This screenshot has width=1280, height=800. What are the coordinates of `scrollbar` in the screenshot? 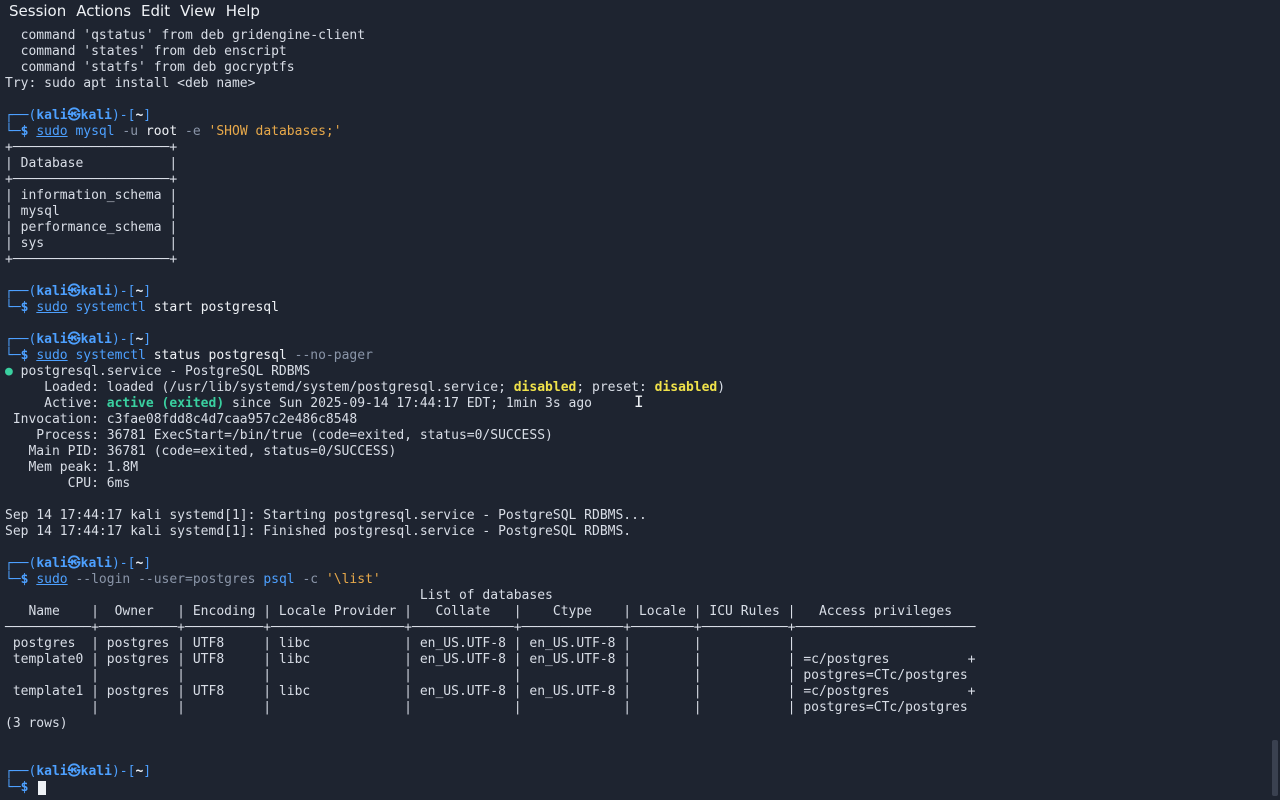 It's located at (1274, 414).